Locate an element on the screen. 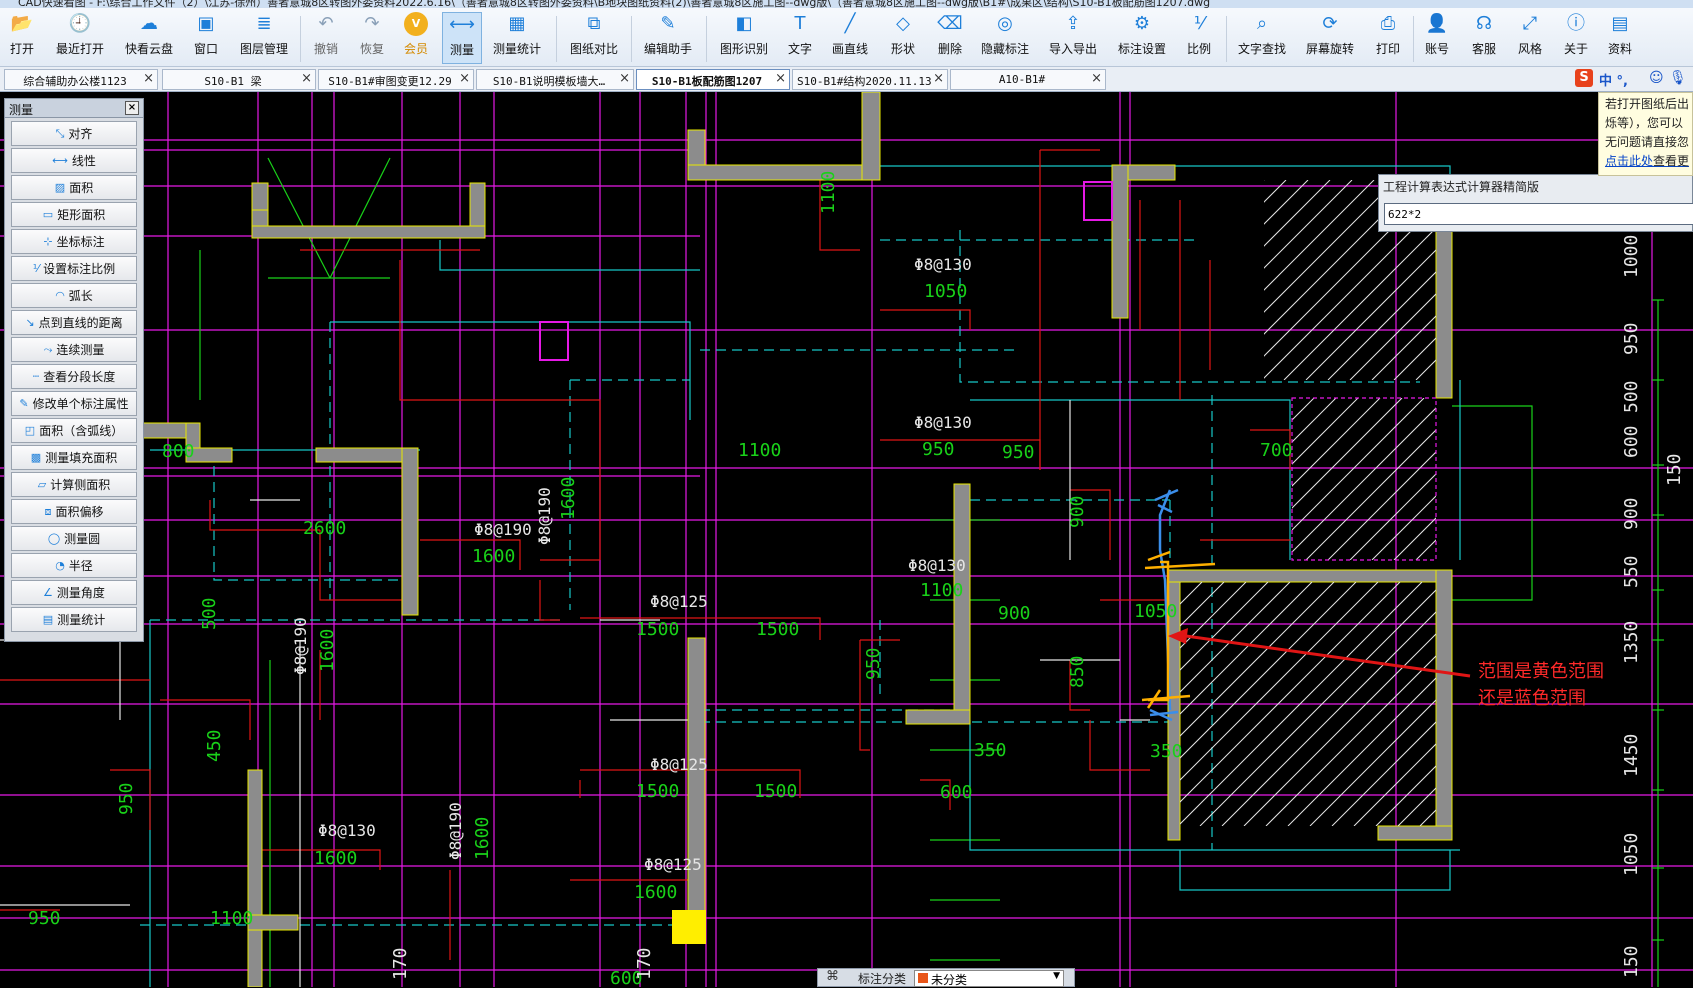 The image size is (1693, 988). toolbar-button-13: ◧ 图形识别 is located at coordinates (744, 38).